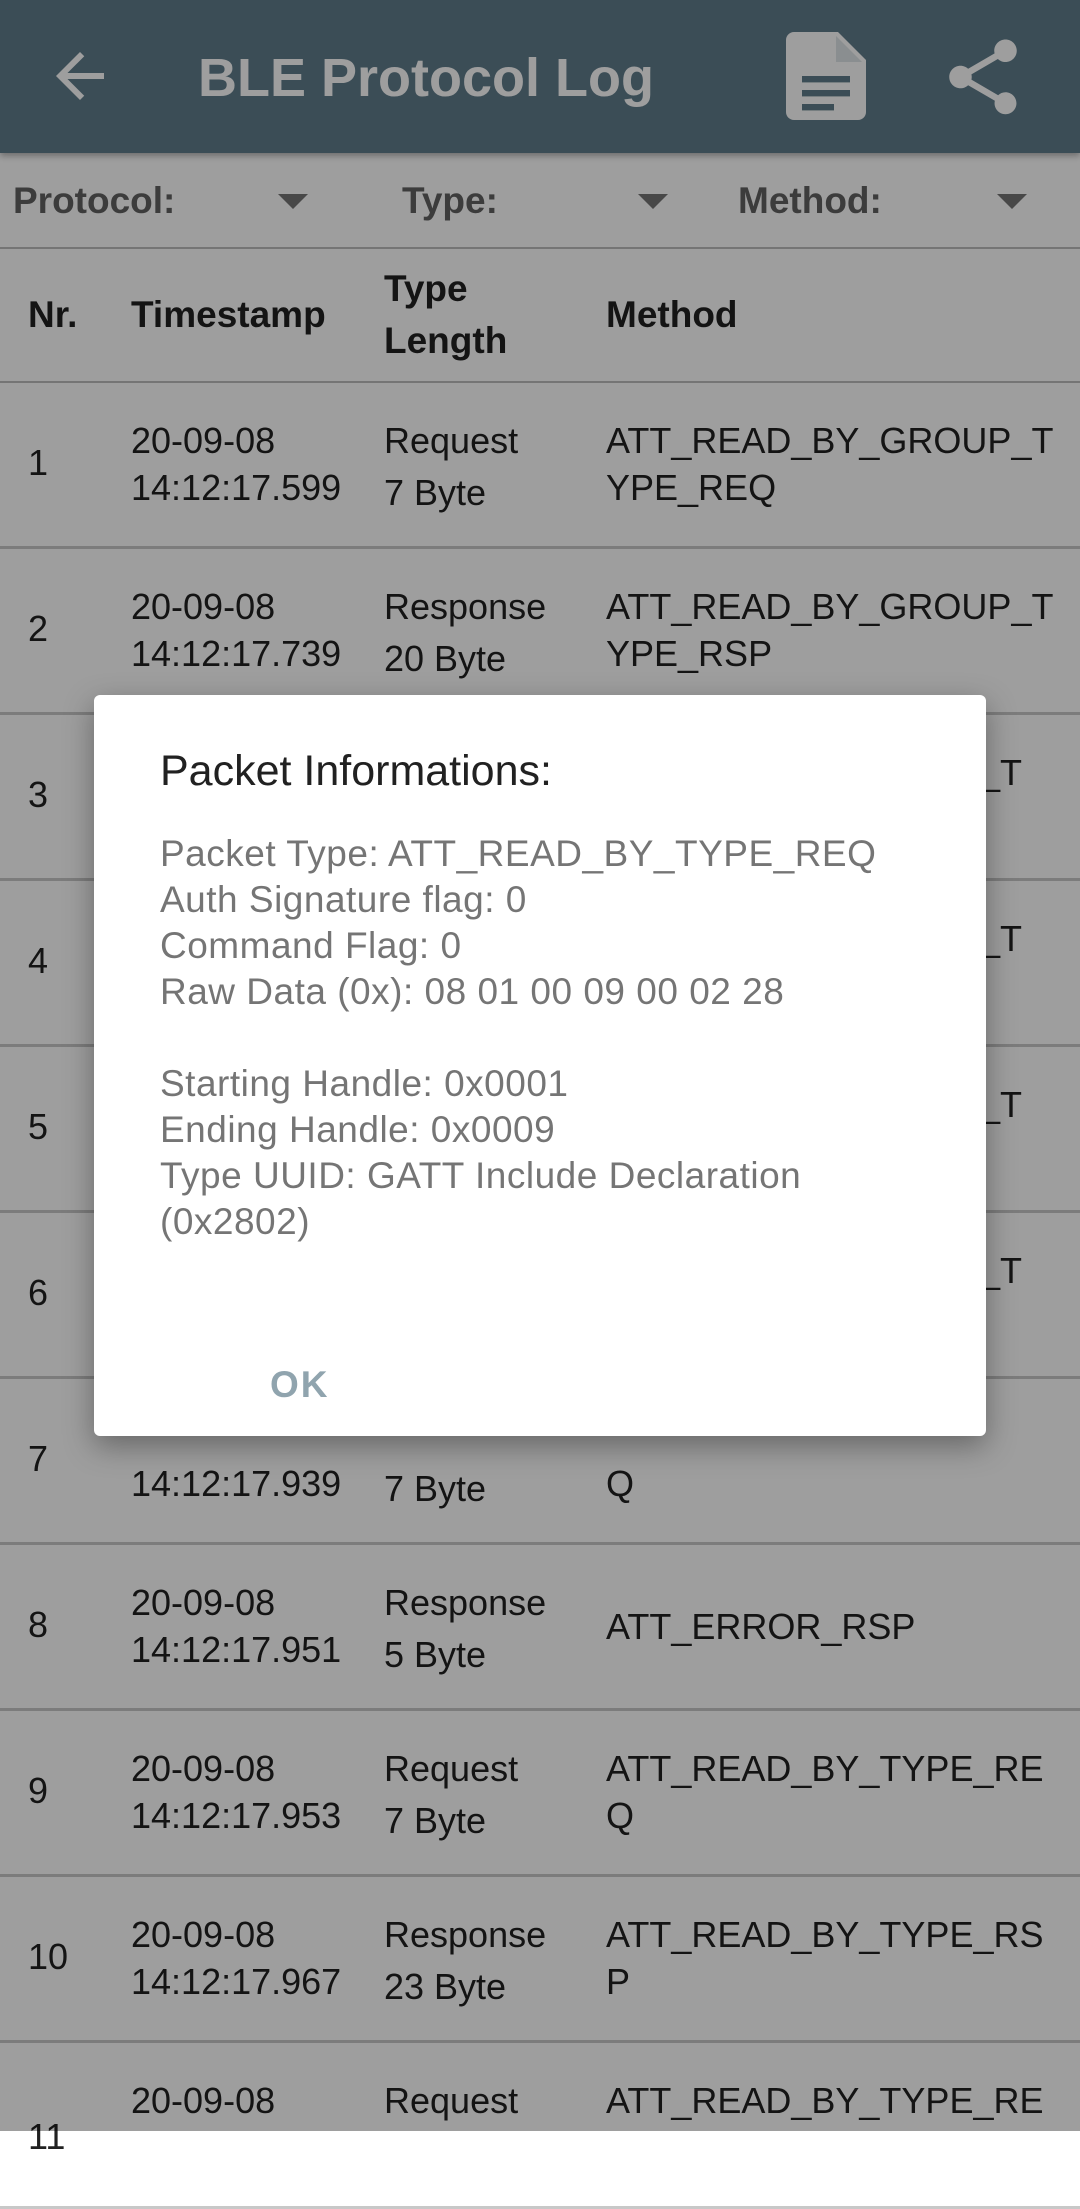 This screenshot has height=2209, width=1080. I want to click on ok-button: OK, so click(296, 1385).